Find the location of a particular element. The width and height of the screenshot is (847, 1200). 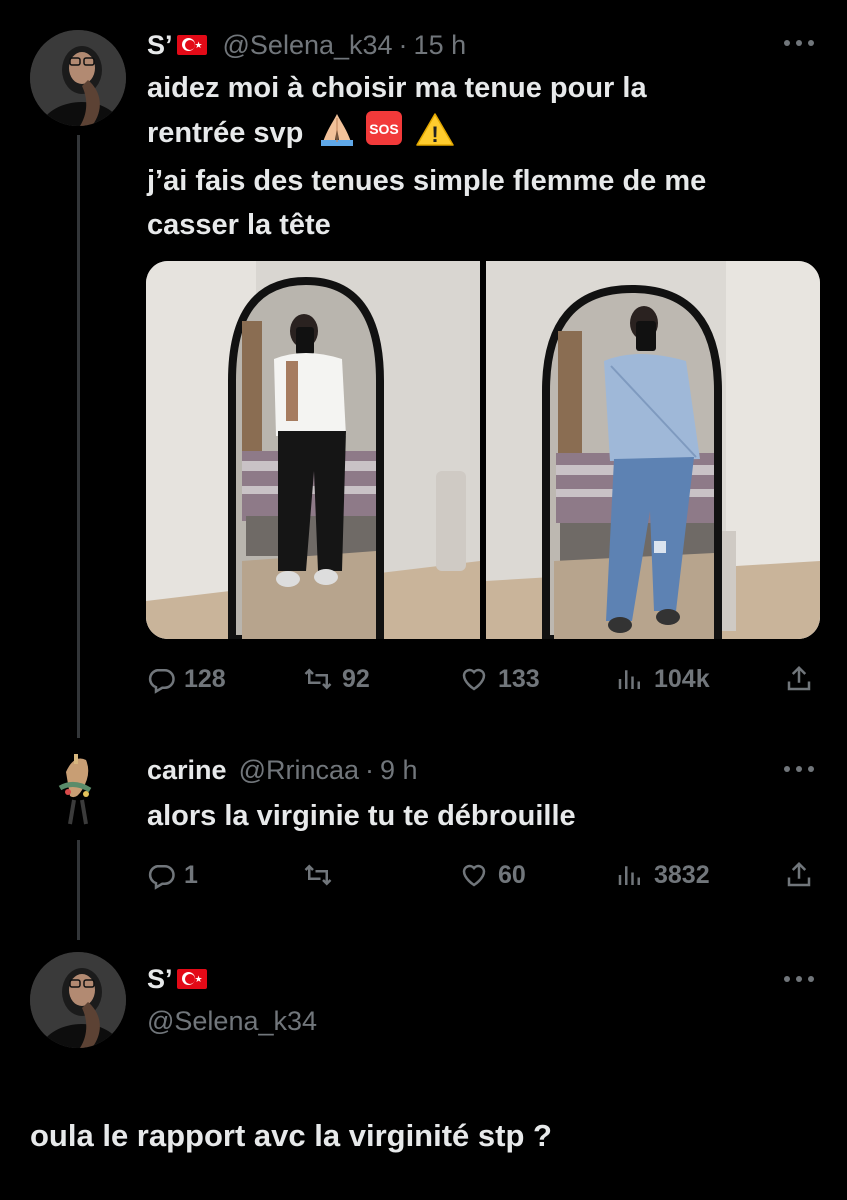

tweet-header: S’ ★ @Selena_k34 · 15 h is located at coordinates (306, 45).